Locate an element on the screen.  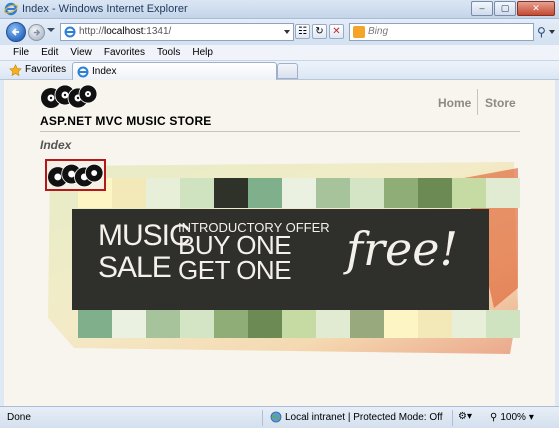
search-input: Bing is located at coordinates (441, 32).